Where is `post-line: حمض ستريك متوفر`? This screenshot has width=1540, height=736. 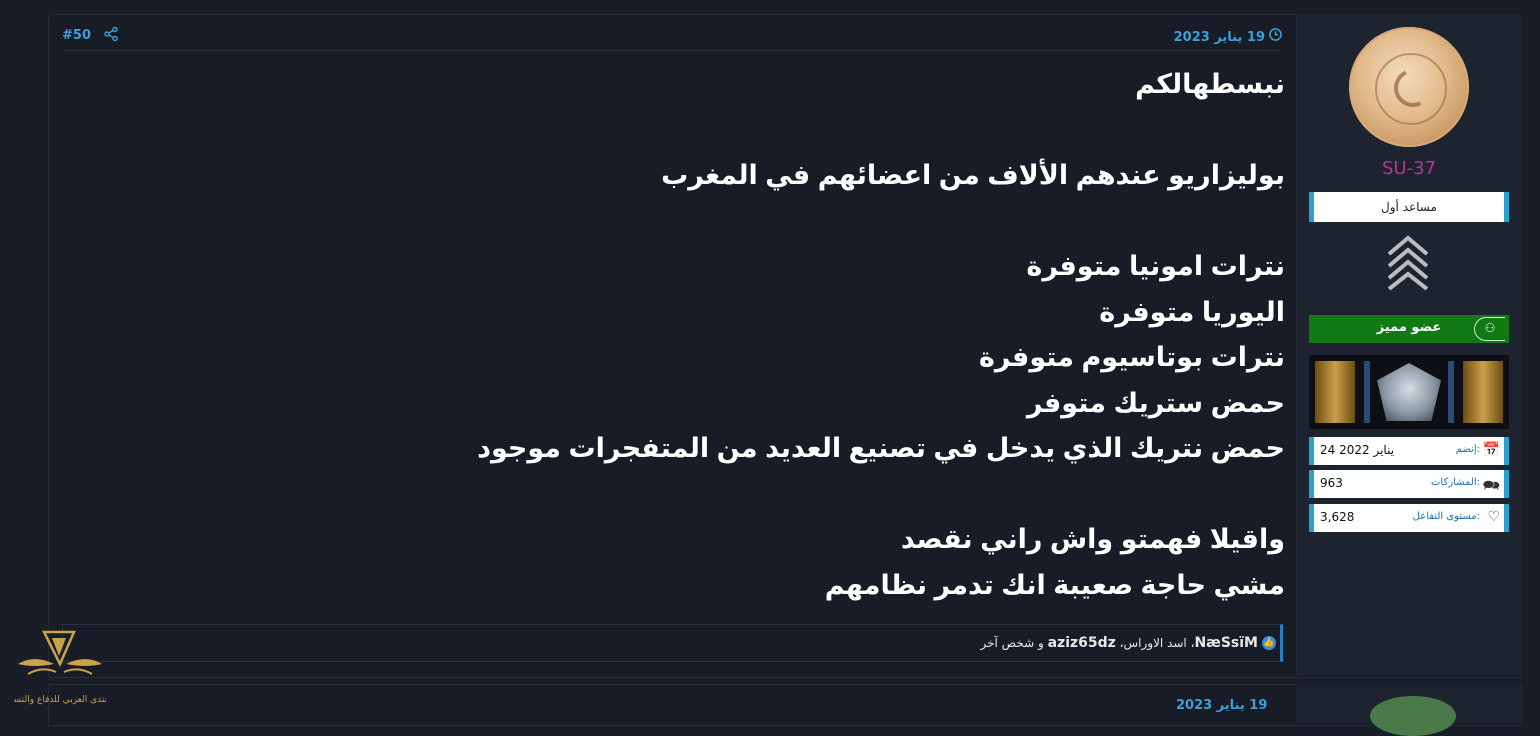 post-line: حمض ستريك متوفر is located at coordinates (1155, 402).